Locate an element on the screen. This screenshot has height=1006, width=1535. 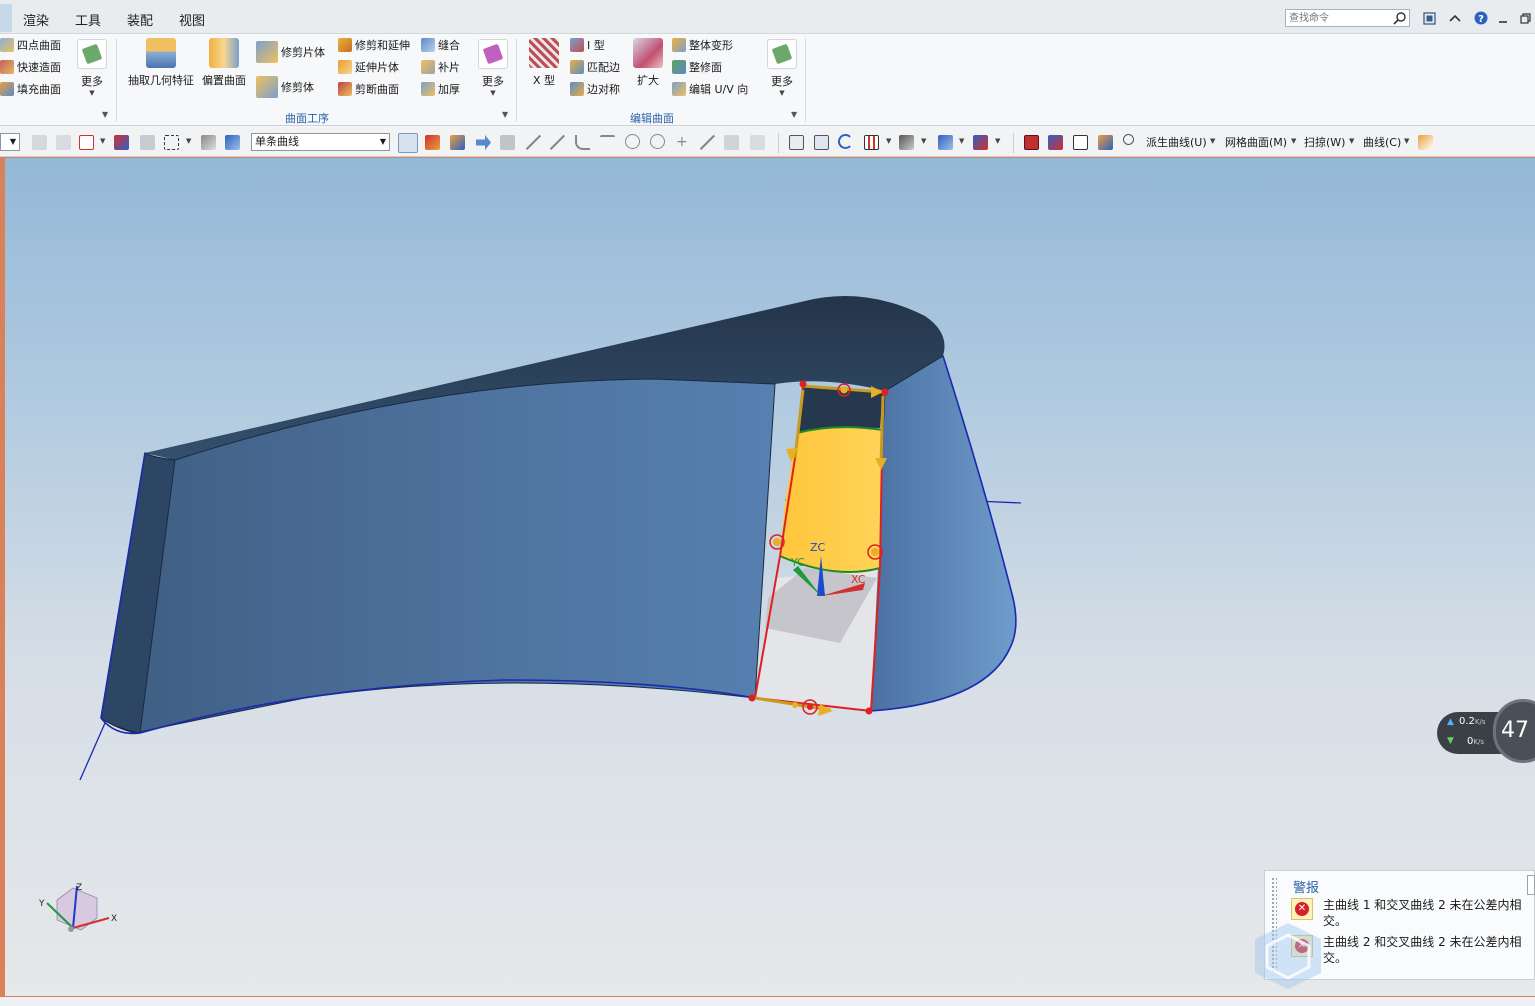
group3-more-button: 更多 ▼ is located at coordinates (782, 68).